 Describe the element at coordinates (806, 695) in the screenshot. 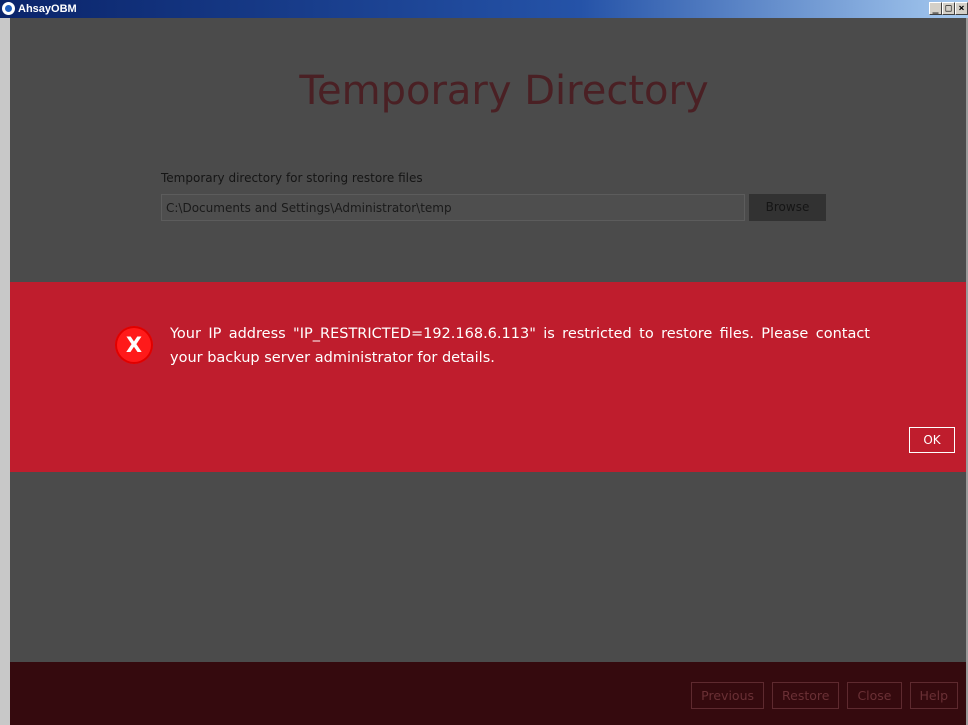

I see `restore-button: Restore` at that location.